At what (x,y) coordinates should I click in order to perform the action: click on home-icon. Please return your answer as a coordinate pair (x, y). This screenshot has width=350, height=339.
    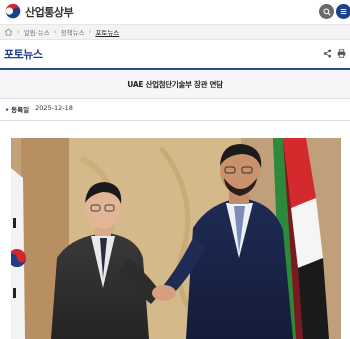
    Looking at the image, I should click on (8, 32).